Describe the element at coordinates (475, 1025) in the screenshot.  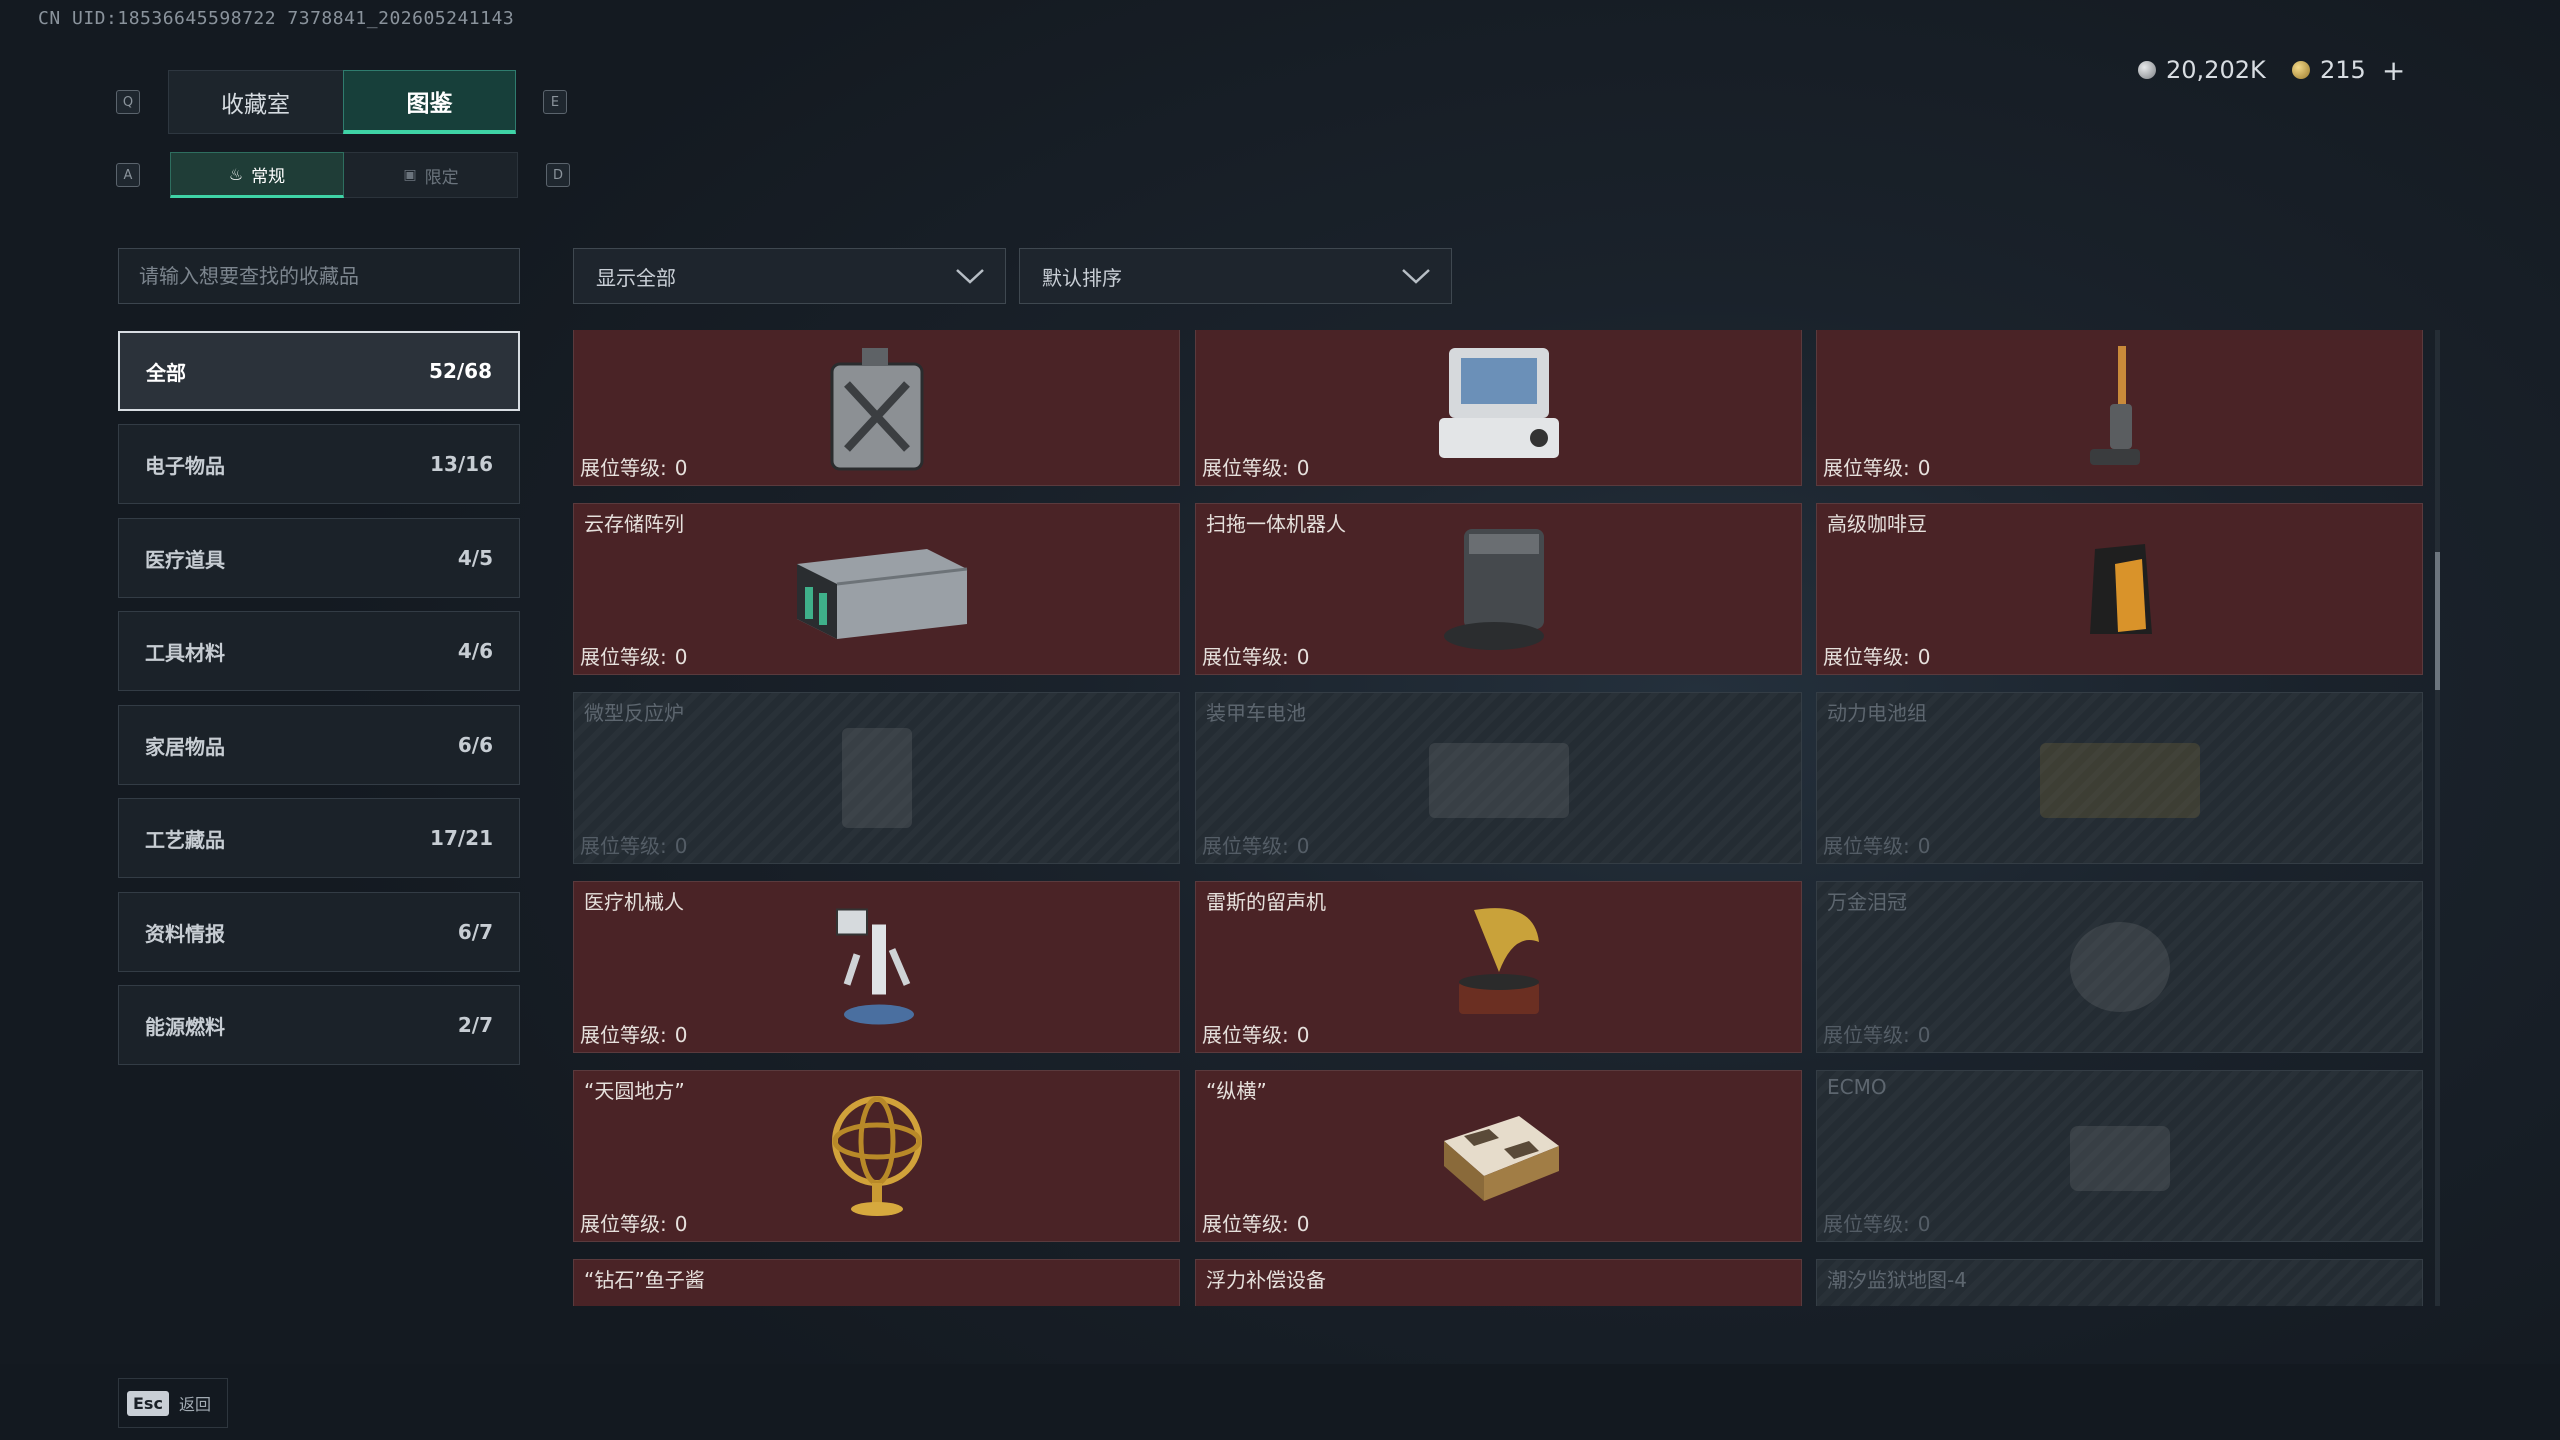
I see `category-count: 2/7` at that location.